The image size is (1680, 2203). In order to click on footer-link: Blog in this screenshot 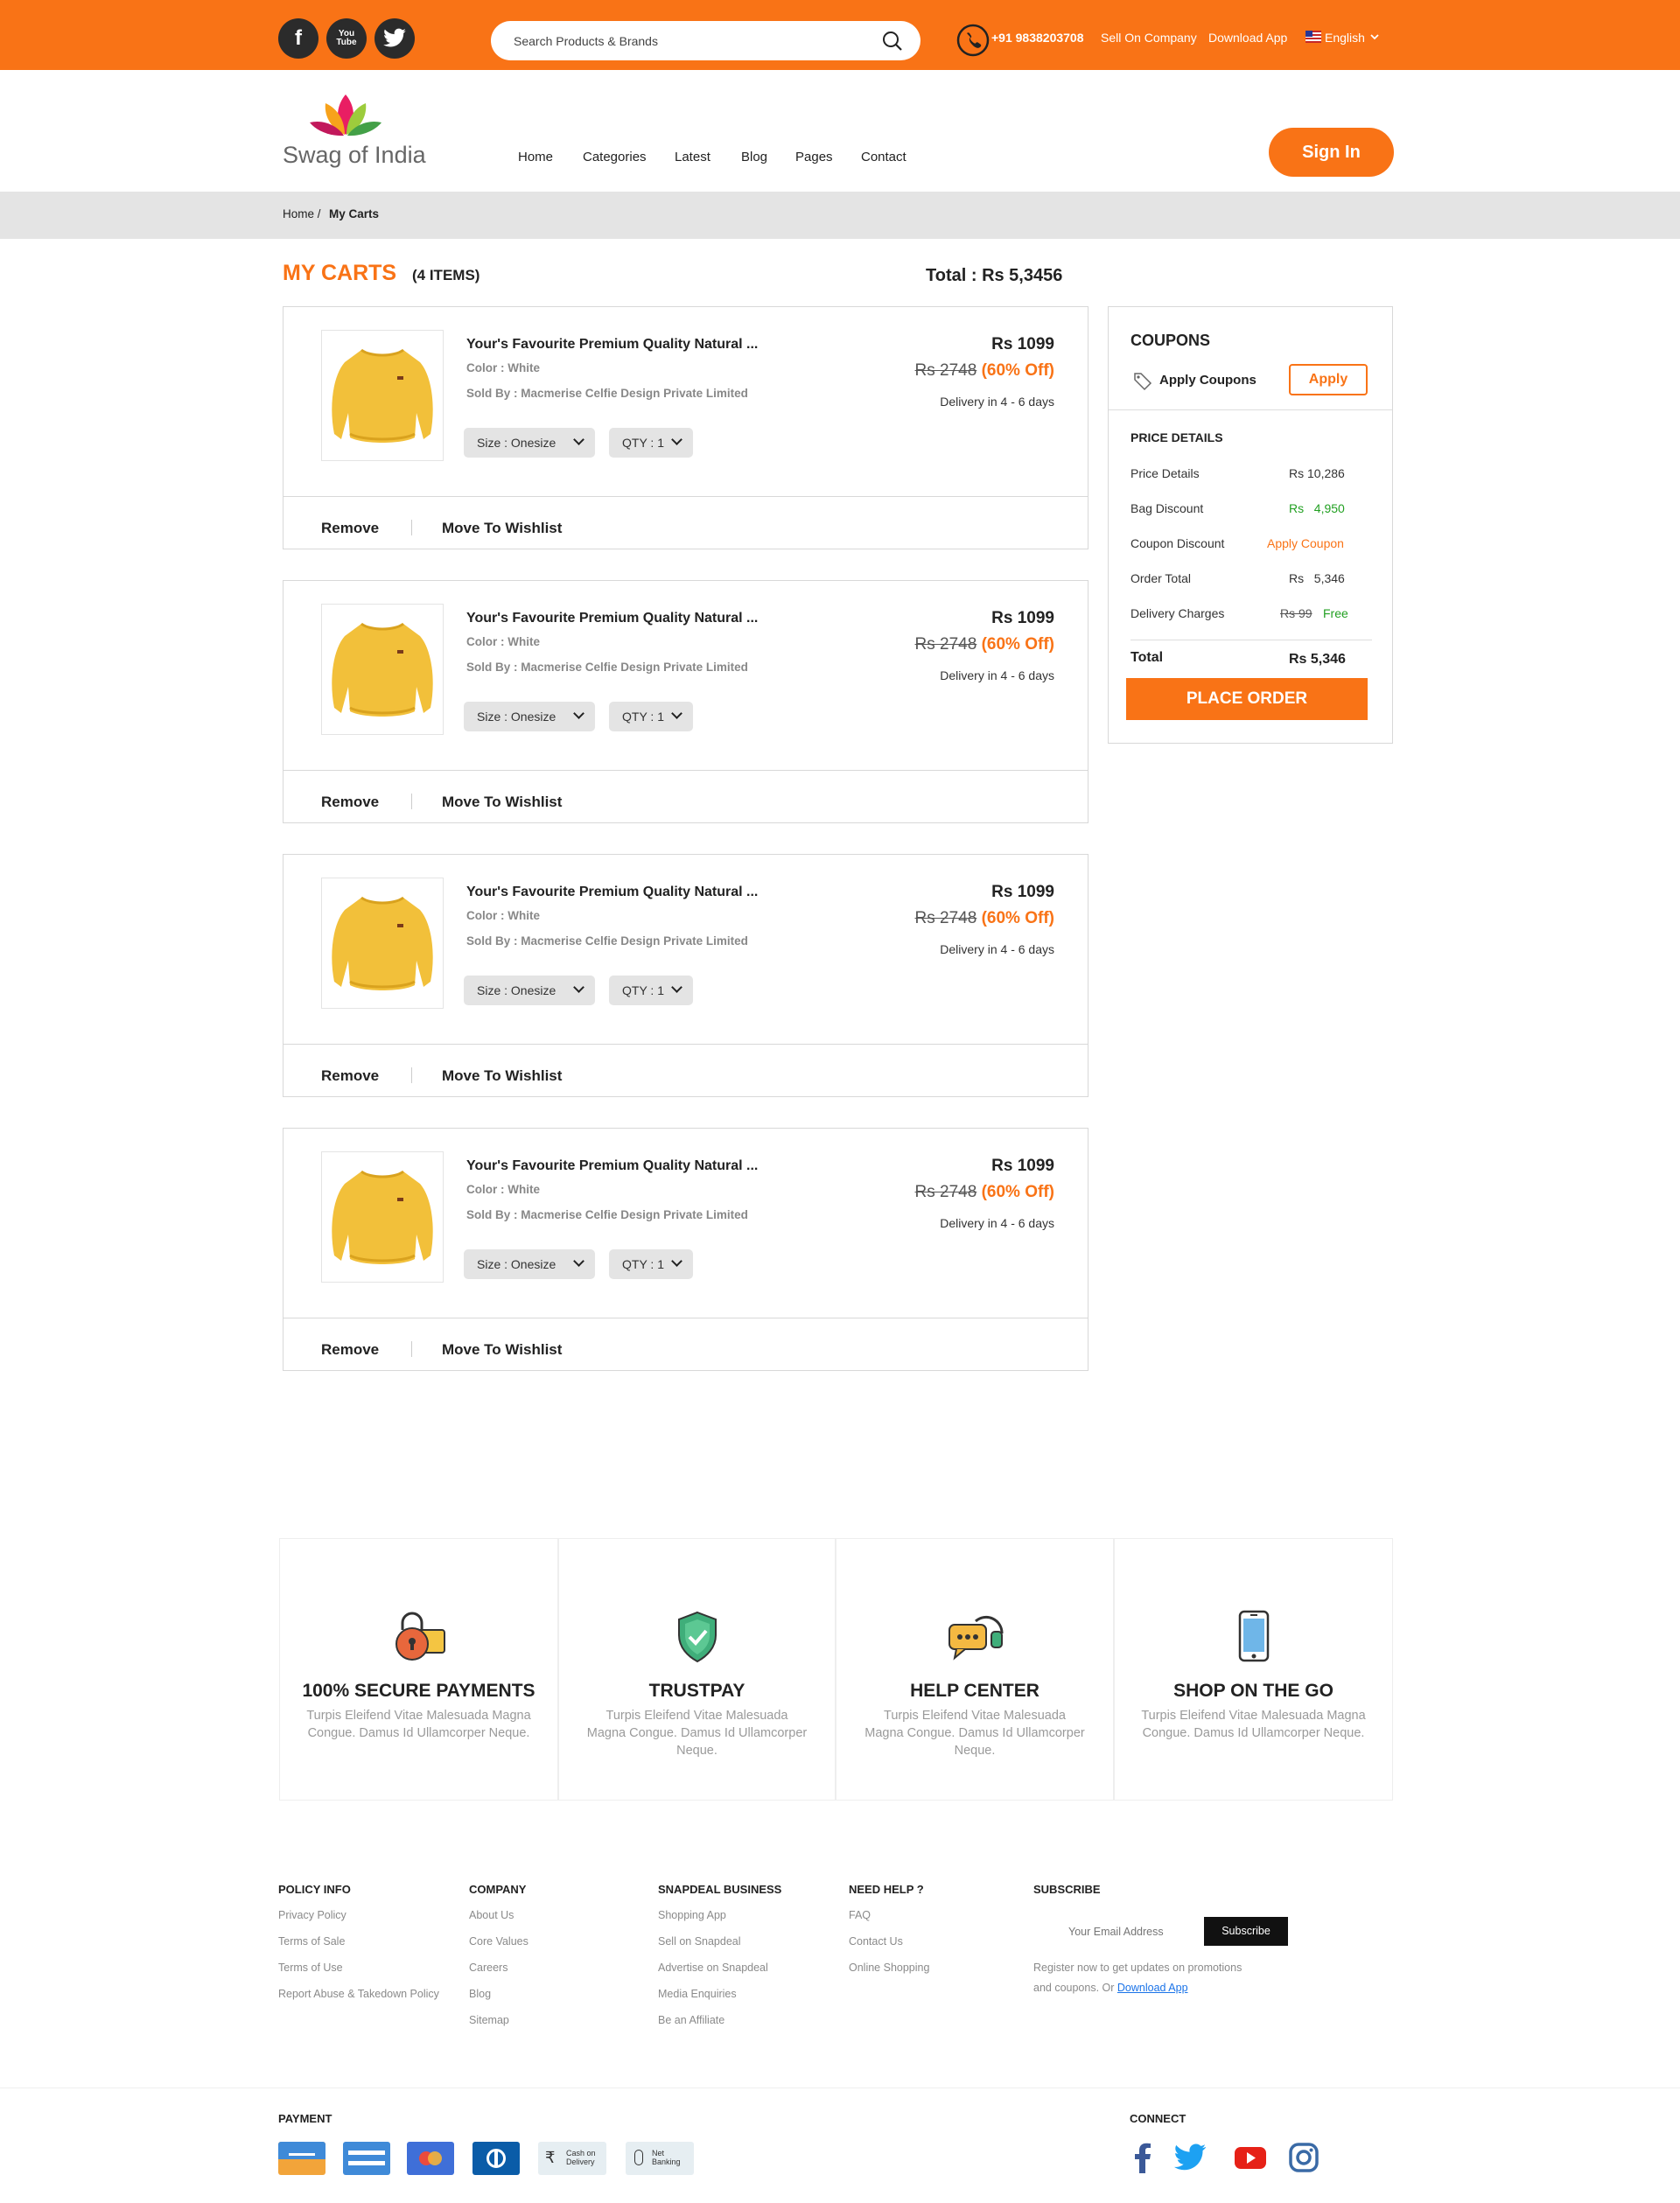, I will do `click(480, 1994)`.